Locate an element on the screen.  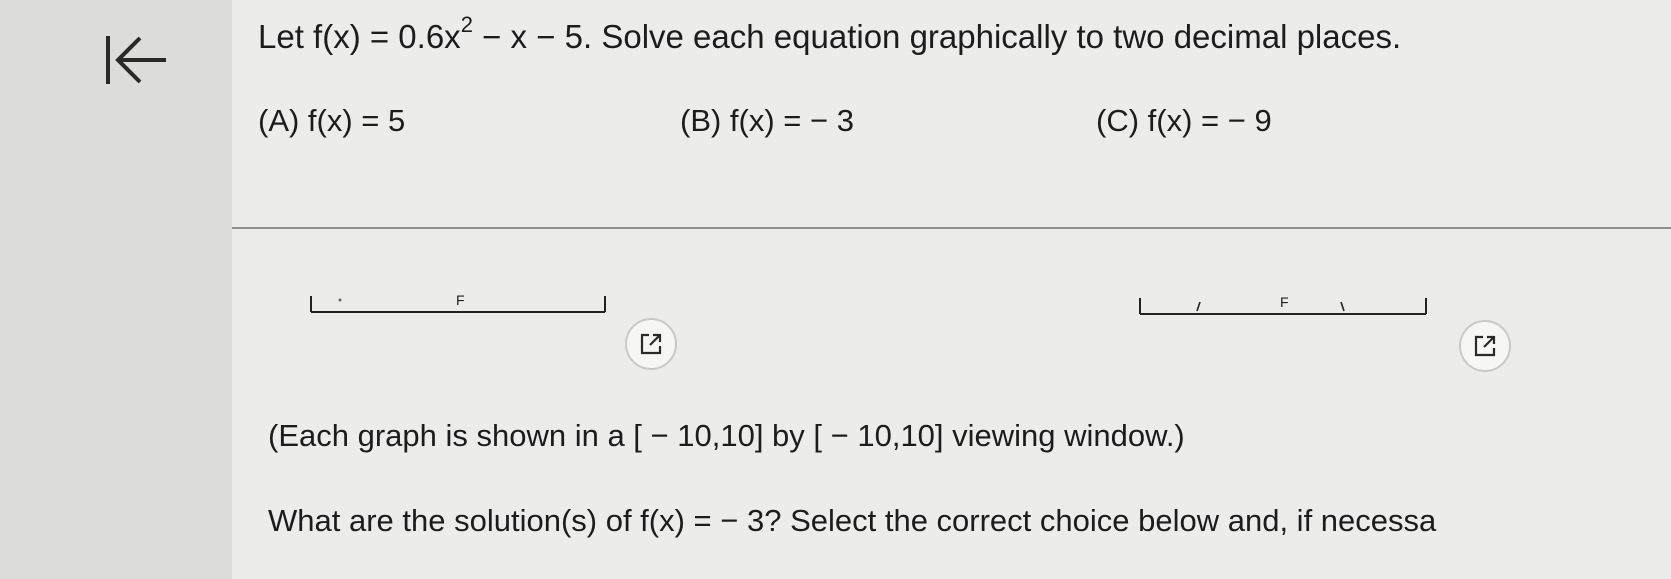
option-b: (B) f(x) = − 3 is located at coordinates (767, 120).